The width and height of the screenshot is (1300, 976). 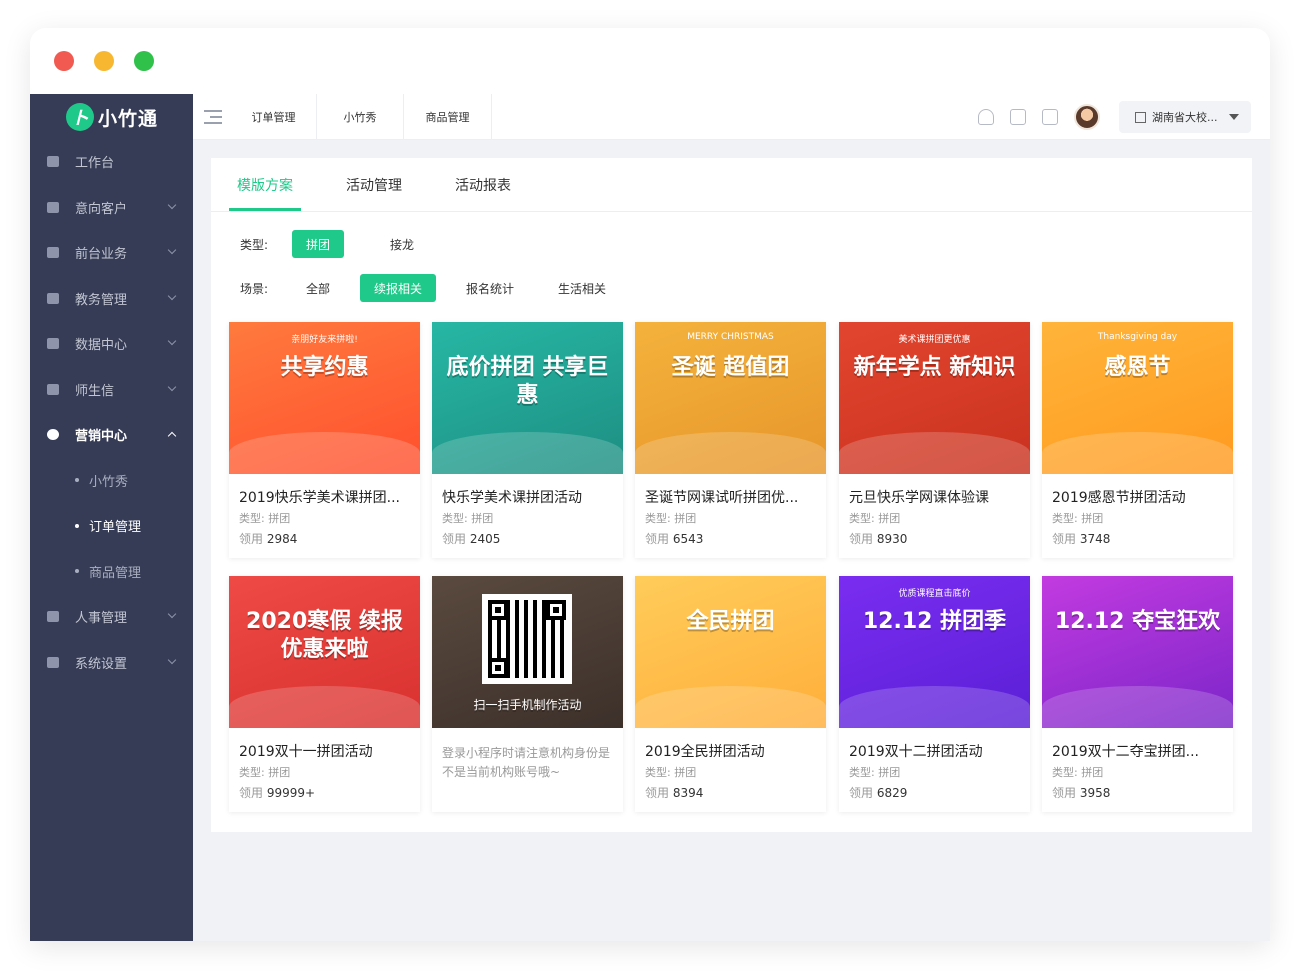 What do you see at coordinates (1095, 793) in the screenshot?
I see `usage-value: 3958` at bounding box center [1095, 793].